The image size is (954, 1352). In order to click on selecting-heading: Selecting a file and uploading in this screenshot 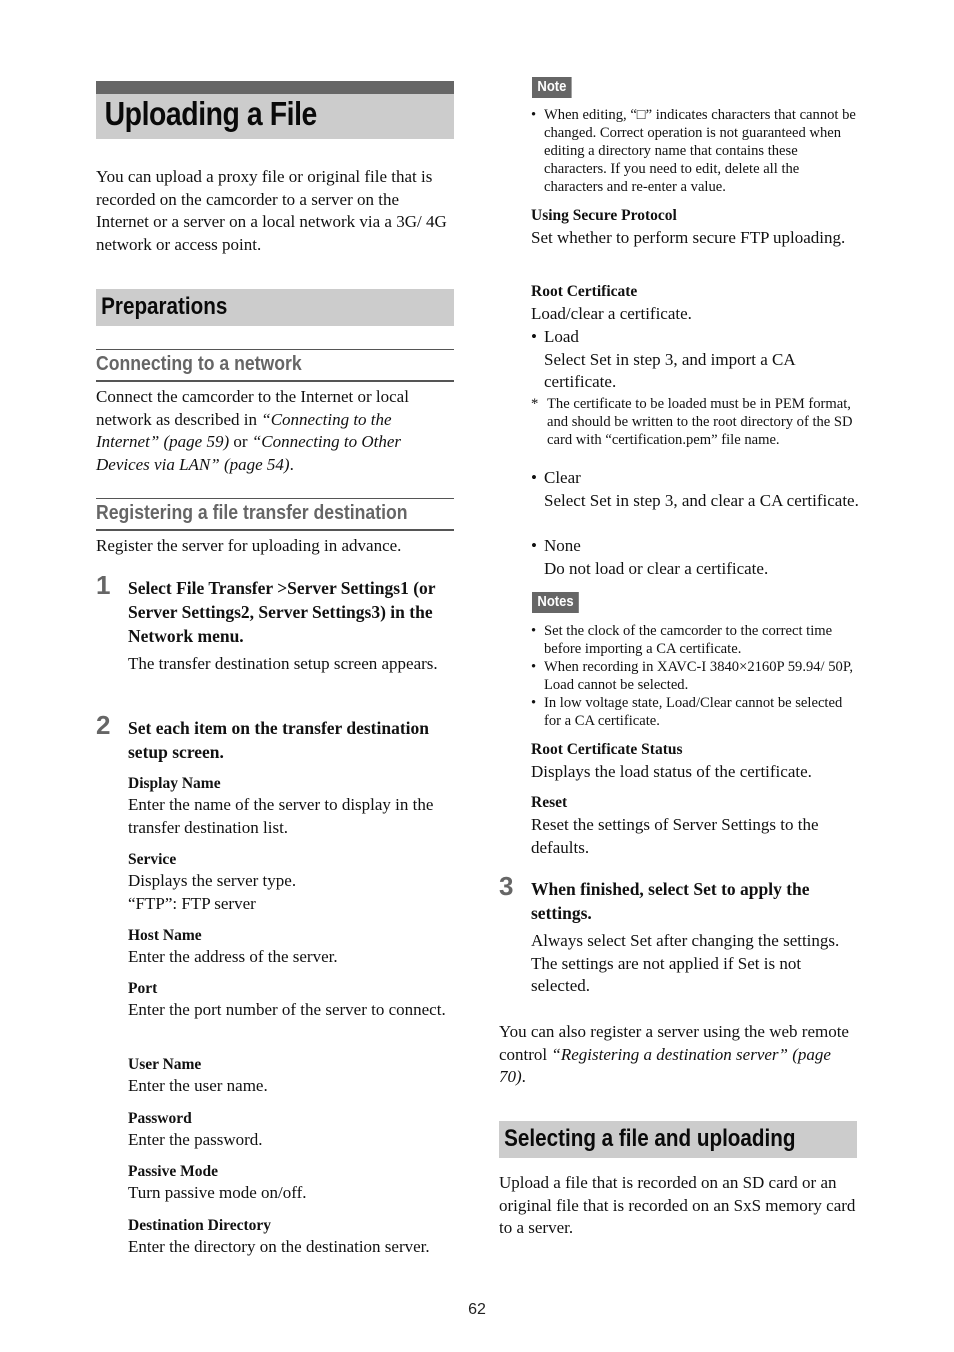, I will do `click(650, 1138)`.